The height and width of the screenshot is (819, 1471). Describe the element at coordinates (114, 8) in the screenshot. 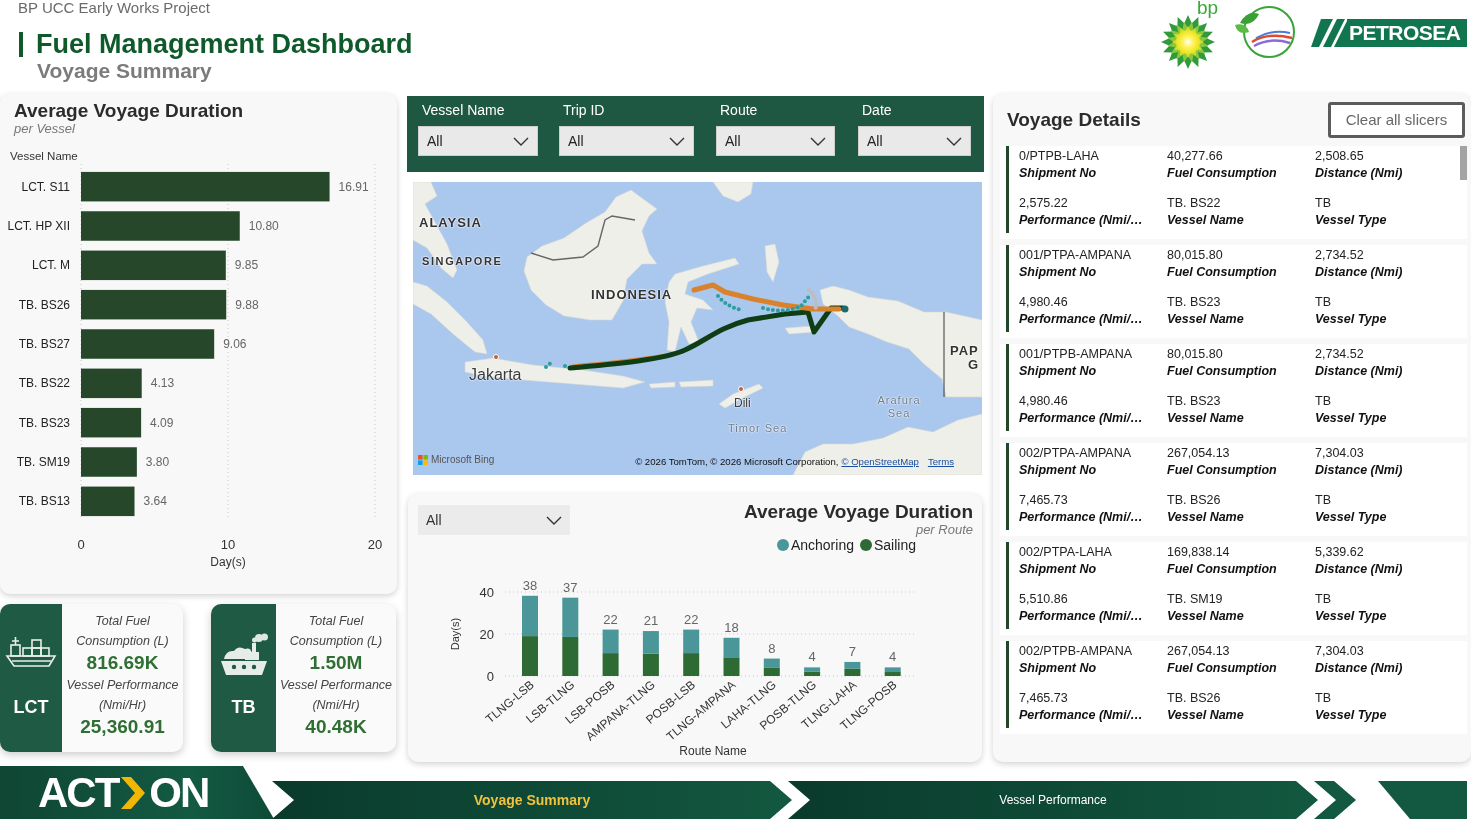

I see `project-name: BP UCC Early Works Project` at that location.